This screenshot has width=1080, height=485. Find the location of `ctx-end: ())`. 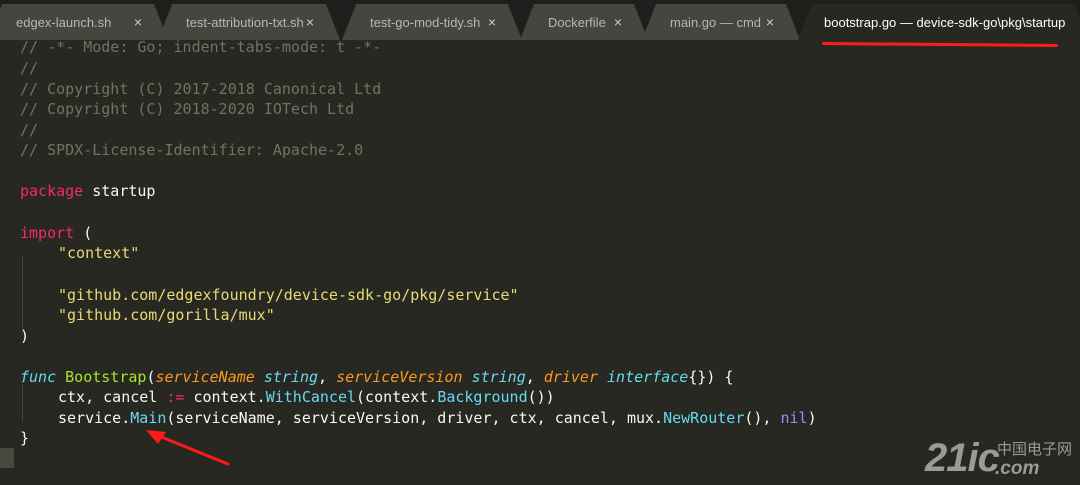

ctx-end: ()) is located at coordinates (541, 397).